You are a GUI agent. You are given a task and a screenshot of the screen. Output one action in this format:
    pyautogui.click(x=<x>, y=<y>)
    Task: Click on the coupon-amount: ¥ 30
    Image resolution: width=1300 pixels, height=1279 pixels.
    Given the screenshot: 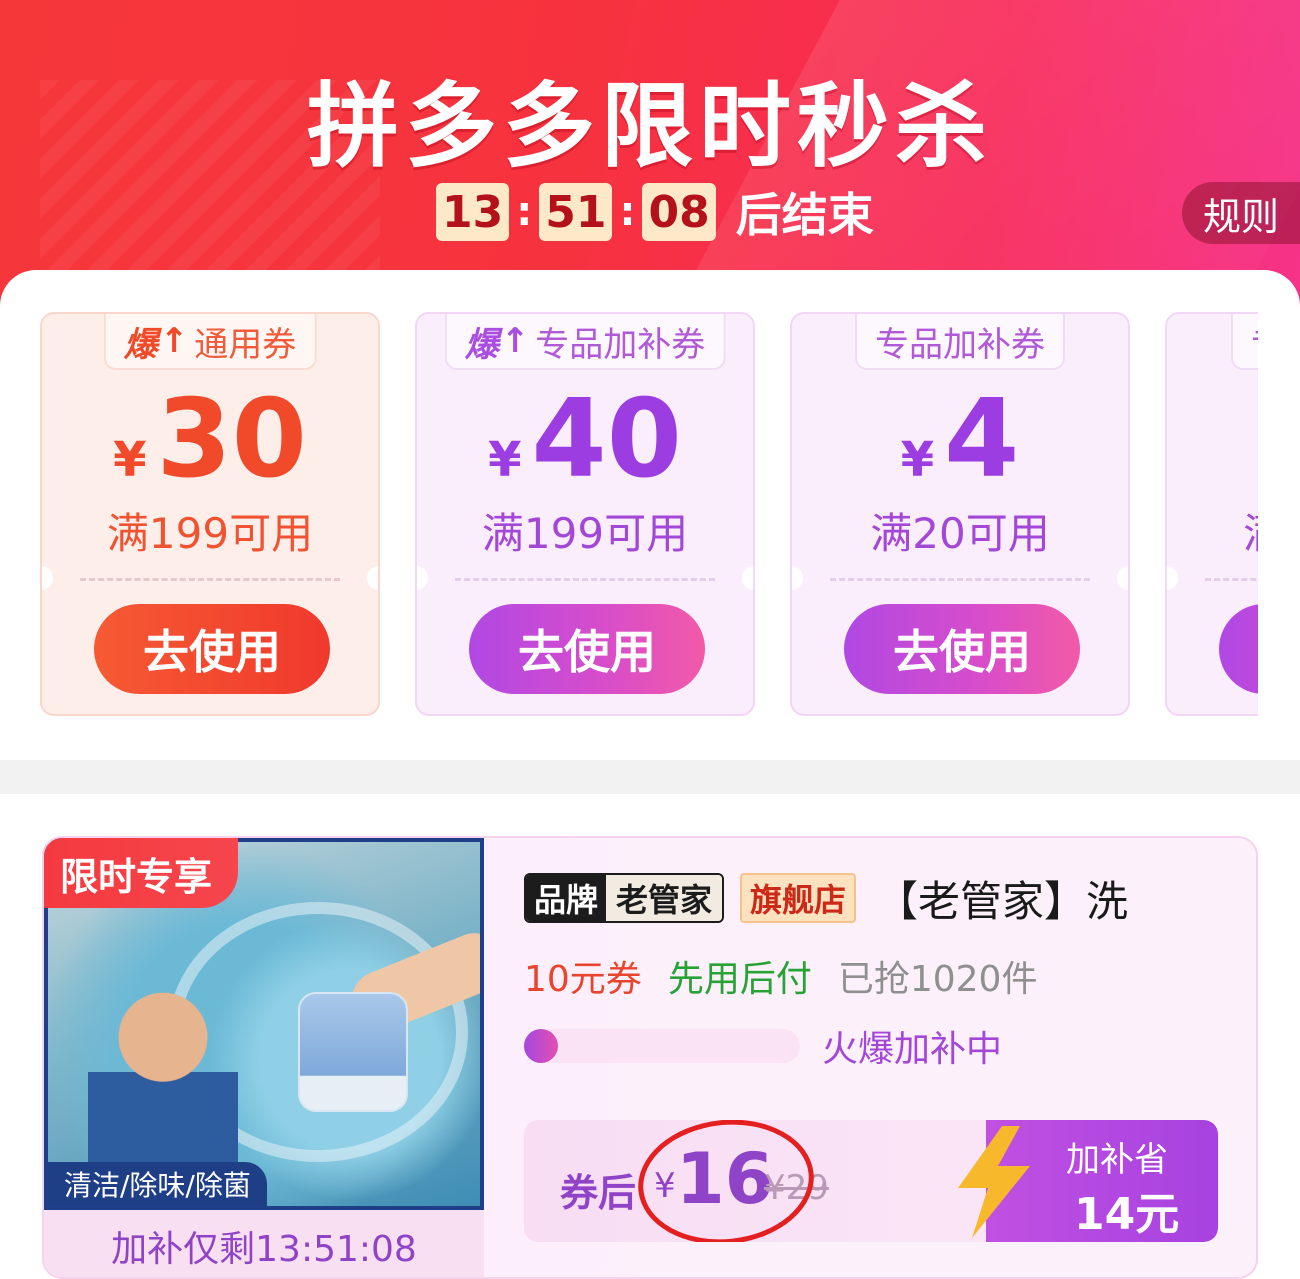 What is the action you would take?
    pyautogui.click(x=210, y=440)
    